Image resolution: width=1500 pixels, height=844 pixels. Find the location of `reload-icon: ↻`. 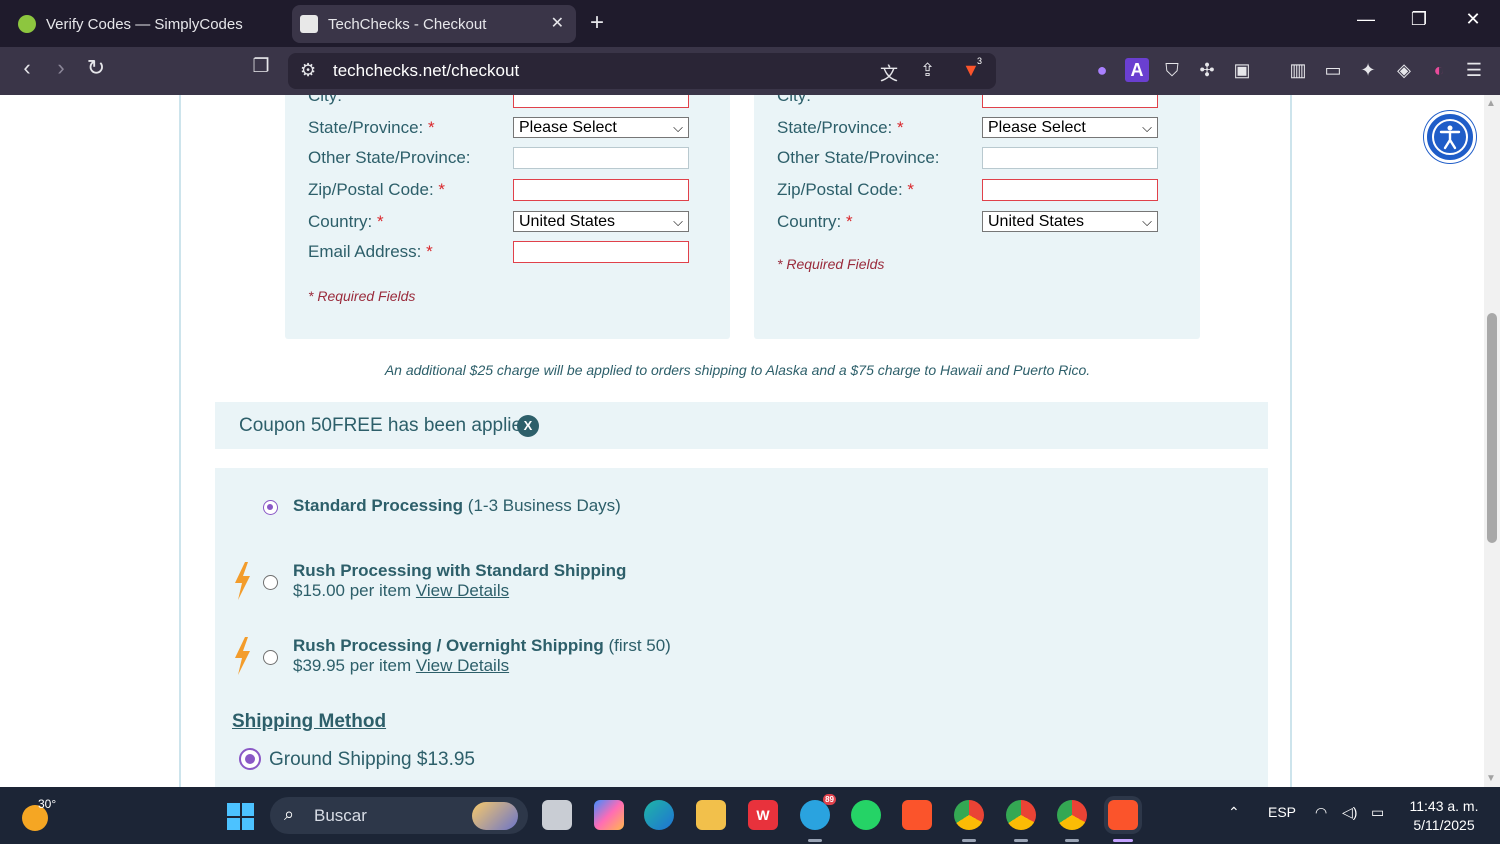

reload-icon: ↻ is located at coordinates (96, 68).